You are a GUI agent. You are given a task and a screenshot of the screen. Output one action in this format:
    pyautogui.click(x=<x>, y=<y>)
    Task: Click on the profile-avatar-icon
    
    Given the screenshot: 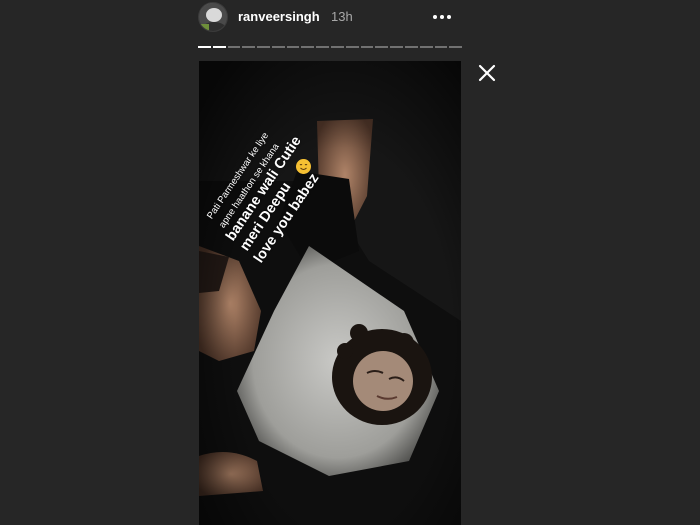 What is the action you would take?
    pyautogui.click(x=213, y=17)
    